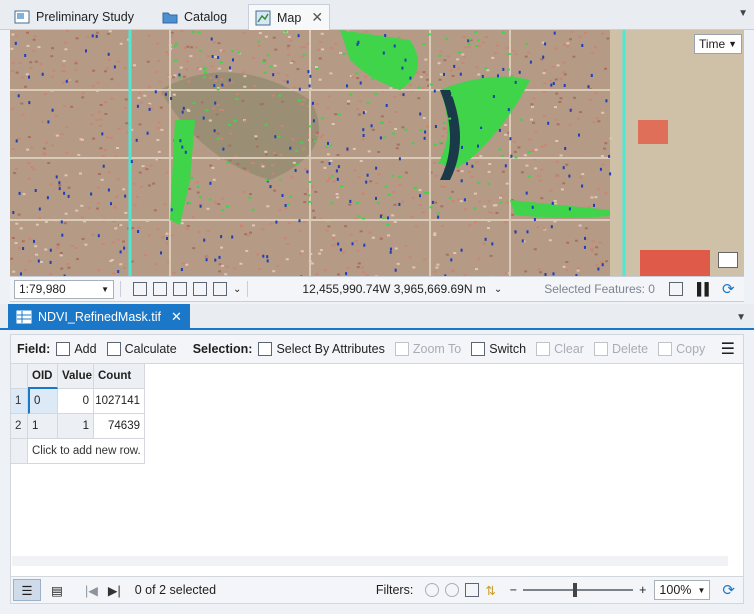  Describe the element at coordinates (220, 289) in the screenshot. I see `north-arrow-icon` at that location.